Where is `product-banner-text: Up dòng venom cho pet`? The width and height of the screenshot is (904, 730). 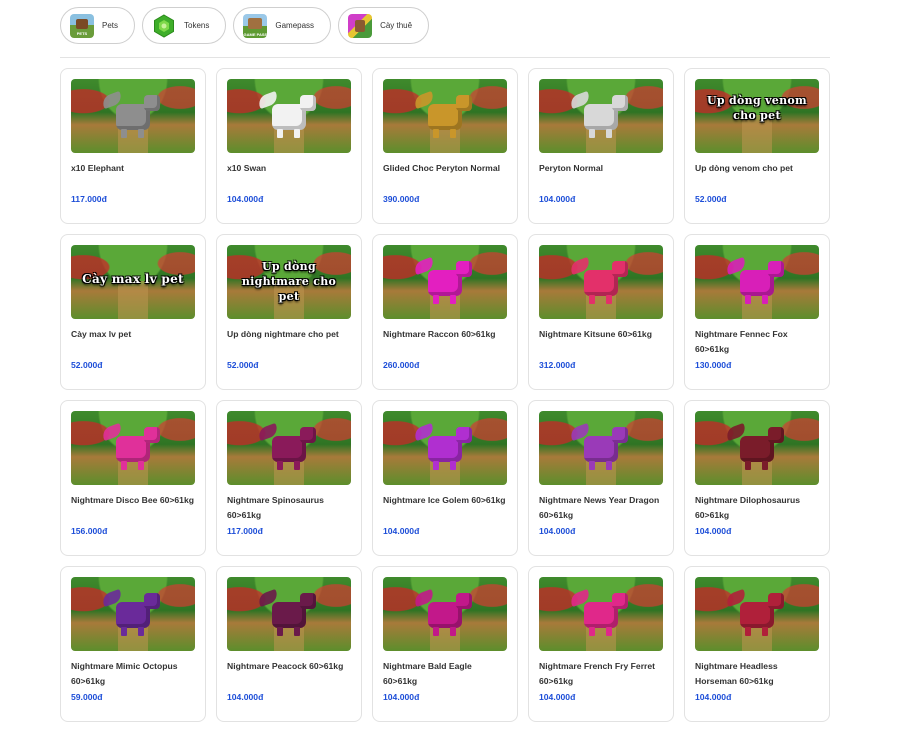 product-banner-text: Up dòng venom cho pet is located at coordinates (757, 108).